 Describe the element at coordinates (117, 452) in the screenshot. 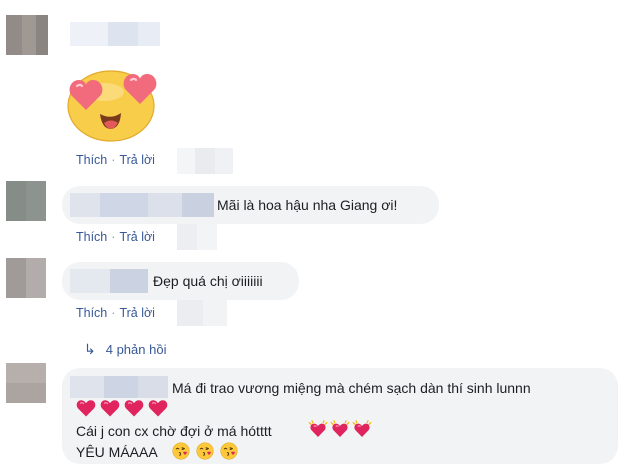

I see `comment-text-line: YÊU MÁAAA` at that location.